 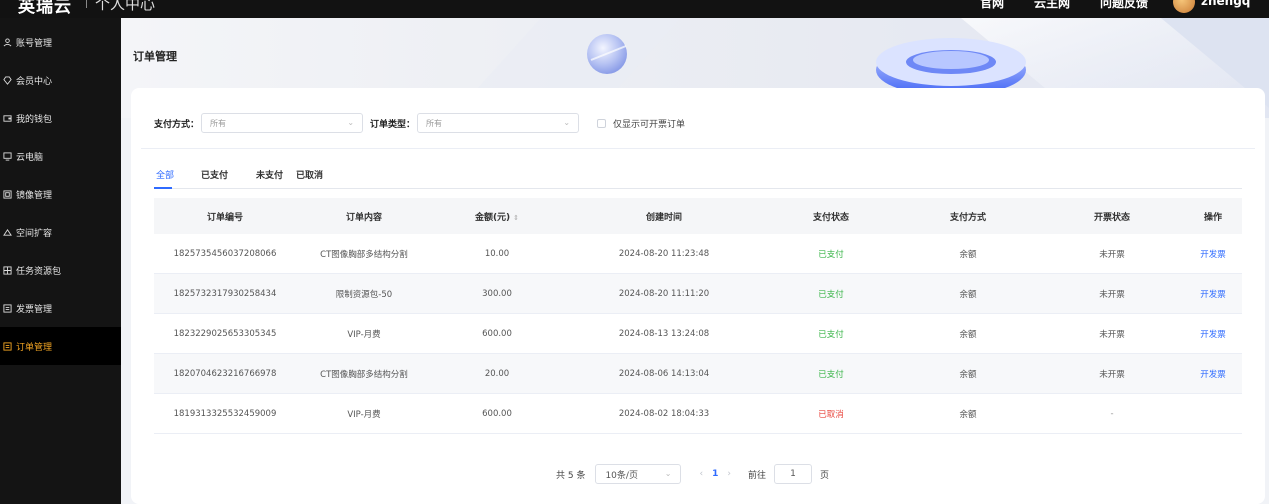 I want to click on user-name: zhengq, so click(x=1225, y=4).